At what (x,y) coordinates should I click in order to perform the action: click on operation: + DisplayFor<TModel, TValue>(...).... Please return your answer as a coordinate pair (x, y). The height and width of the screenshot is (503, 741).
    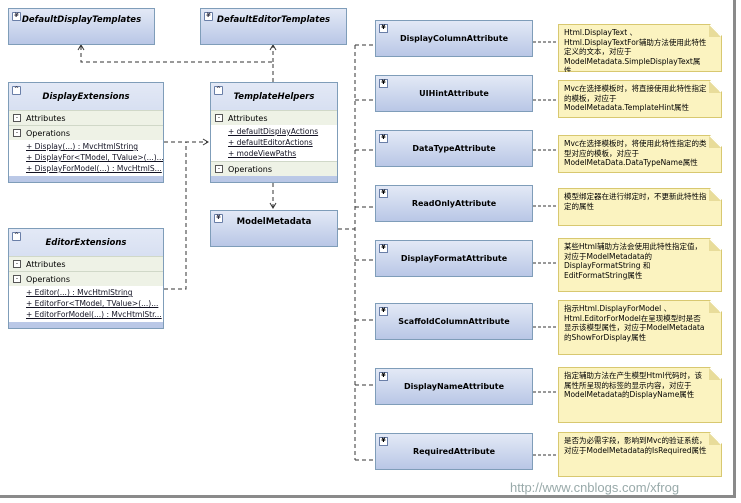
    Looking at the image, I should click on (94, 157).